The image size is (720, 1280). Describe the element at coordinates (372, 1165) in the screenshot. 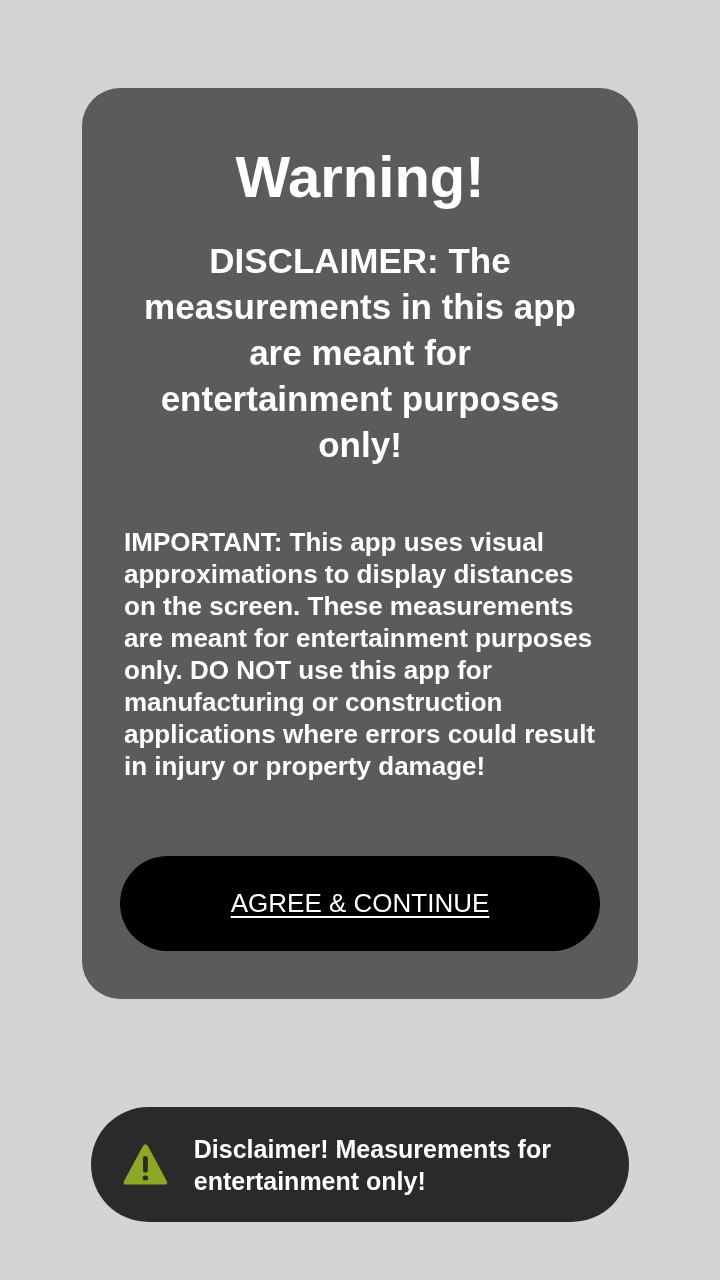

I see `toast-message: Disclaimer! Measurements for entertainment only!` at that location.